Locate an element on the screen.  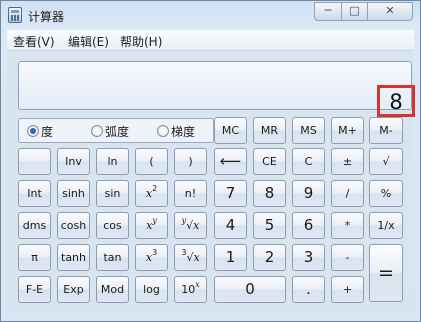
x-squared-button: x2 is located at coordinates (151, 193).